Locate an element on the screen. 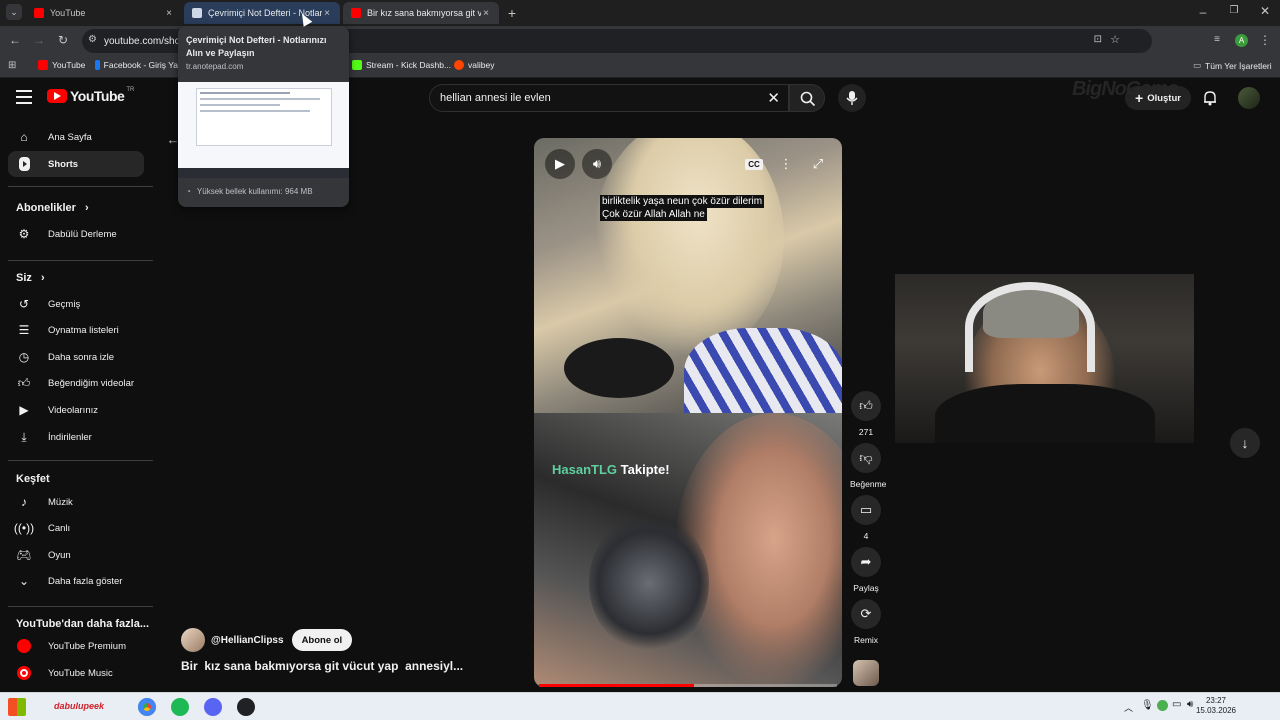 The image size is (1280, 720). video-progress-bar is located at coordinates (688, 685).